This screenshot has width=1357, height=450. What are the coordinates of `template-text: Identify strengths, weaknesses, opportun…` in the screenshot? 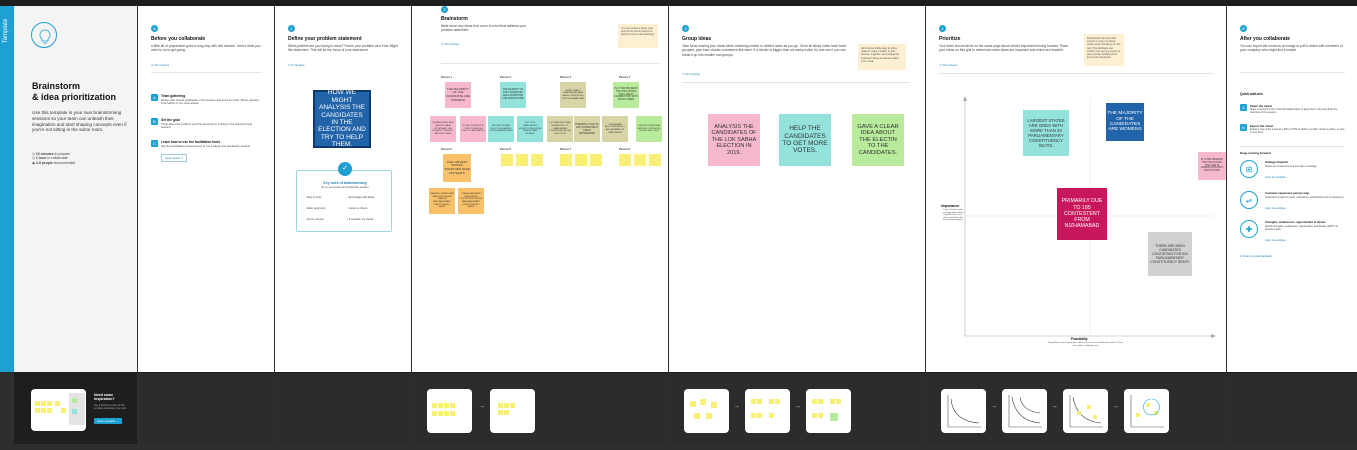 It's located at (1302, 228).